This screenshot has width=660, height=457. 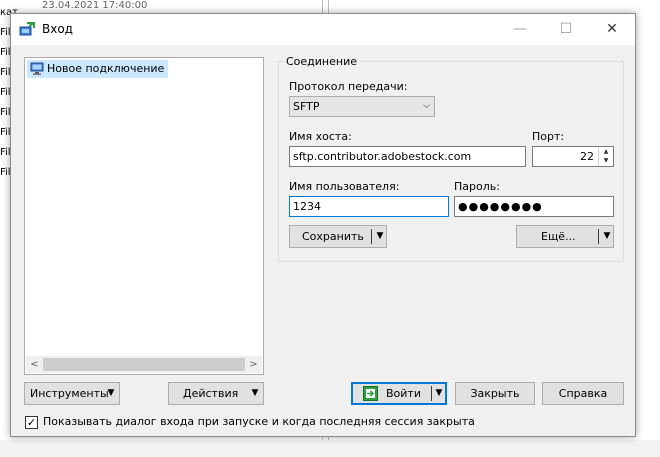 I want to click on minimize-button: —, so click(x=520, y=29).